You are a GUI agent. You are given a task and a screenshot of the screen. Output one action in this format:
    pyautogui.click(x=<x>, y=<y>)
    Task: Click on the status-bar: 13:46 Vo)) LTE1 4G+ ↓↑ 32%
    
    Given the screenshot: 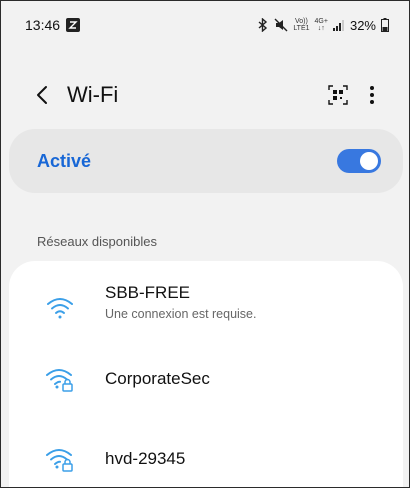 What is the action you would take?
    pyautogui.click(x=205, y=25)
    